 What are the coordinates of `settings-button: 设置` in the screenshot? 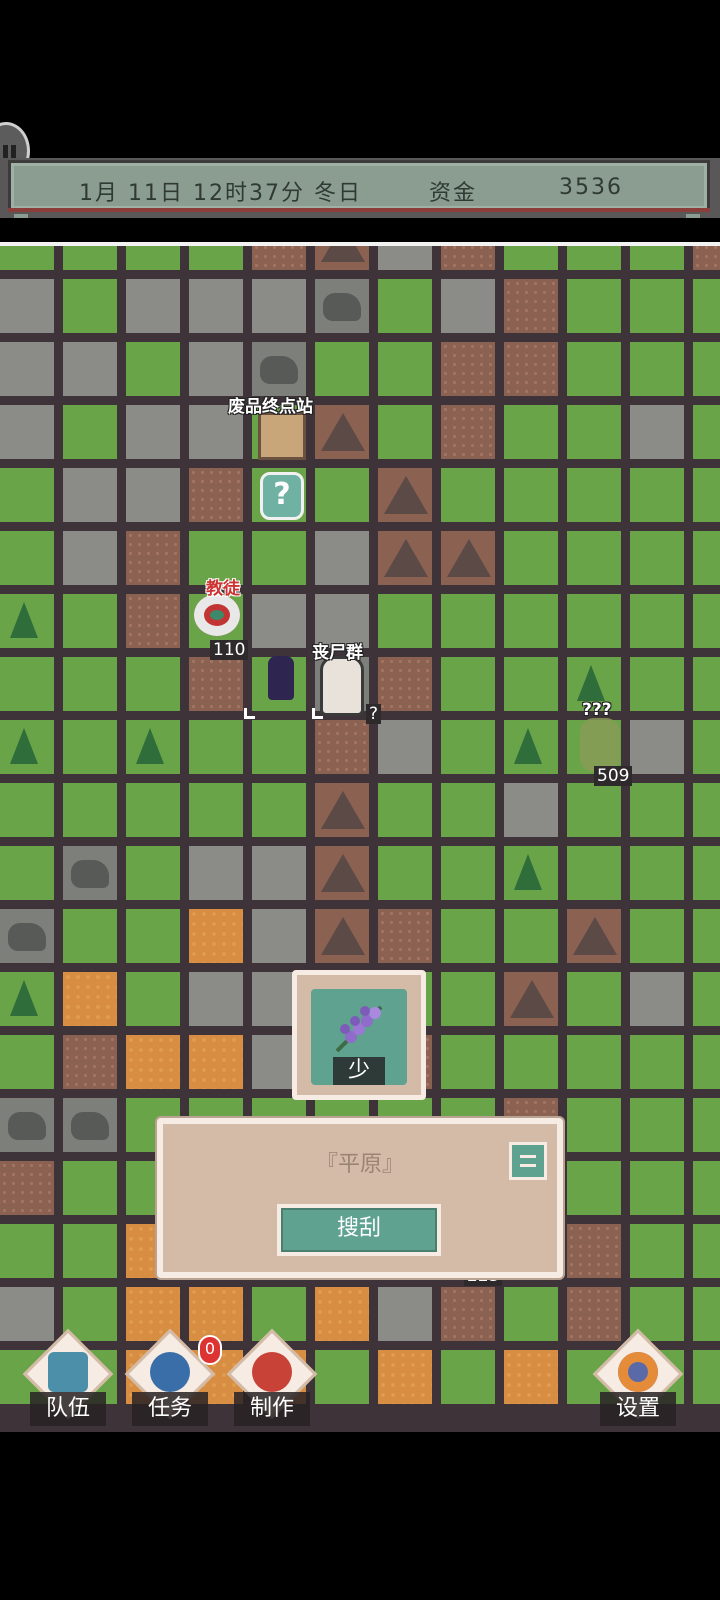 It's located at (638, 1377).